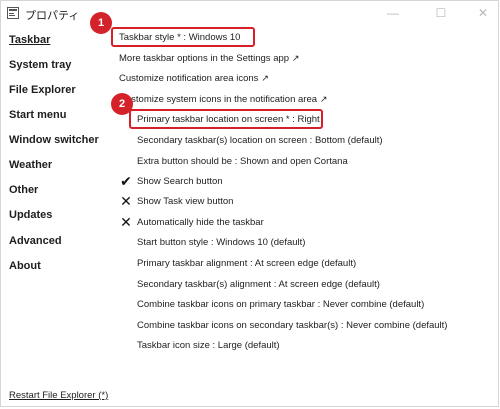 Image resolution: width=500 pixels, height=409 pixels. Describe the element at coordinates (208, 345) in the screenshot. I see `option-taskbar-icon-size: Taskbar icon size : Large (default)` at that location.